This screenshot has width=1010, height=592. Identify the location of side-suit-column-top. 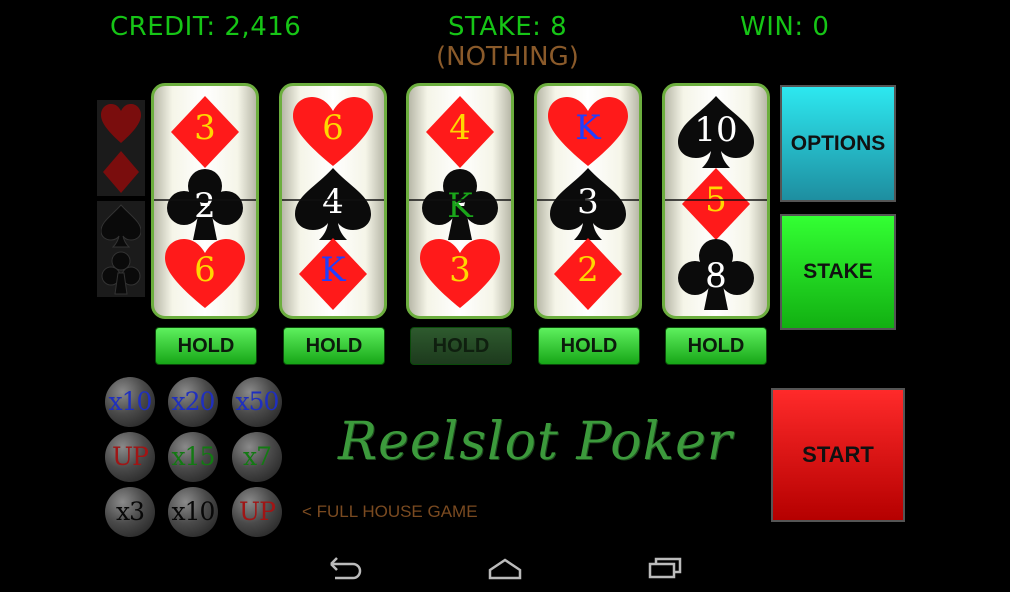
(121, 148).